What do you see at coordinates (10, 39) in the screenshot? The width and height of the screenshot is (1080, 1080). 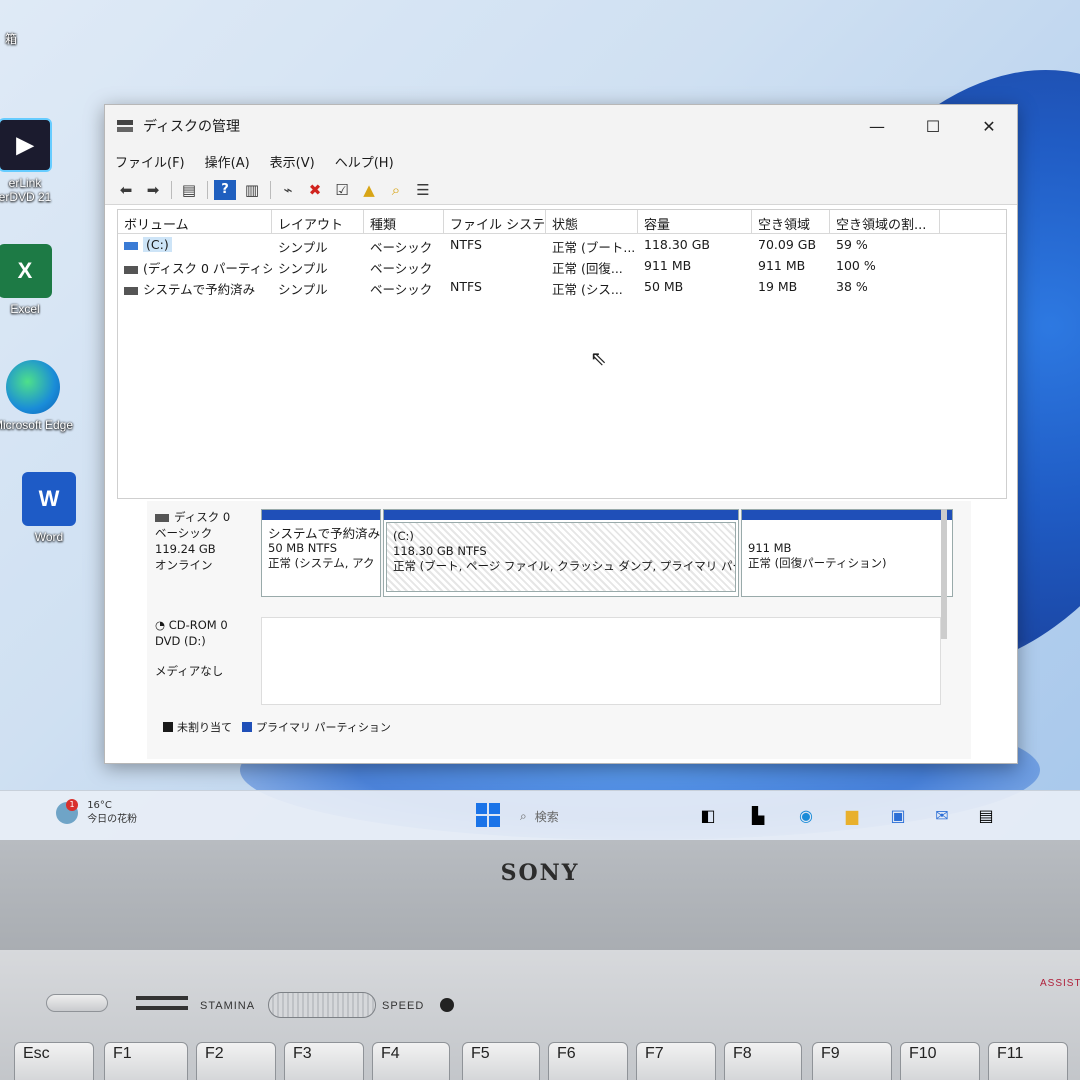 I see `desktop-icon-label: 箱` at bounding box center [10, 39].